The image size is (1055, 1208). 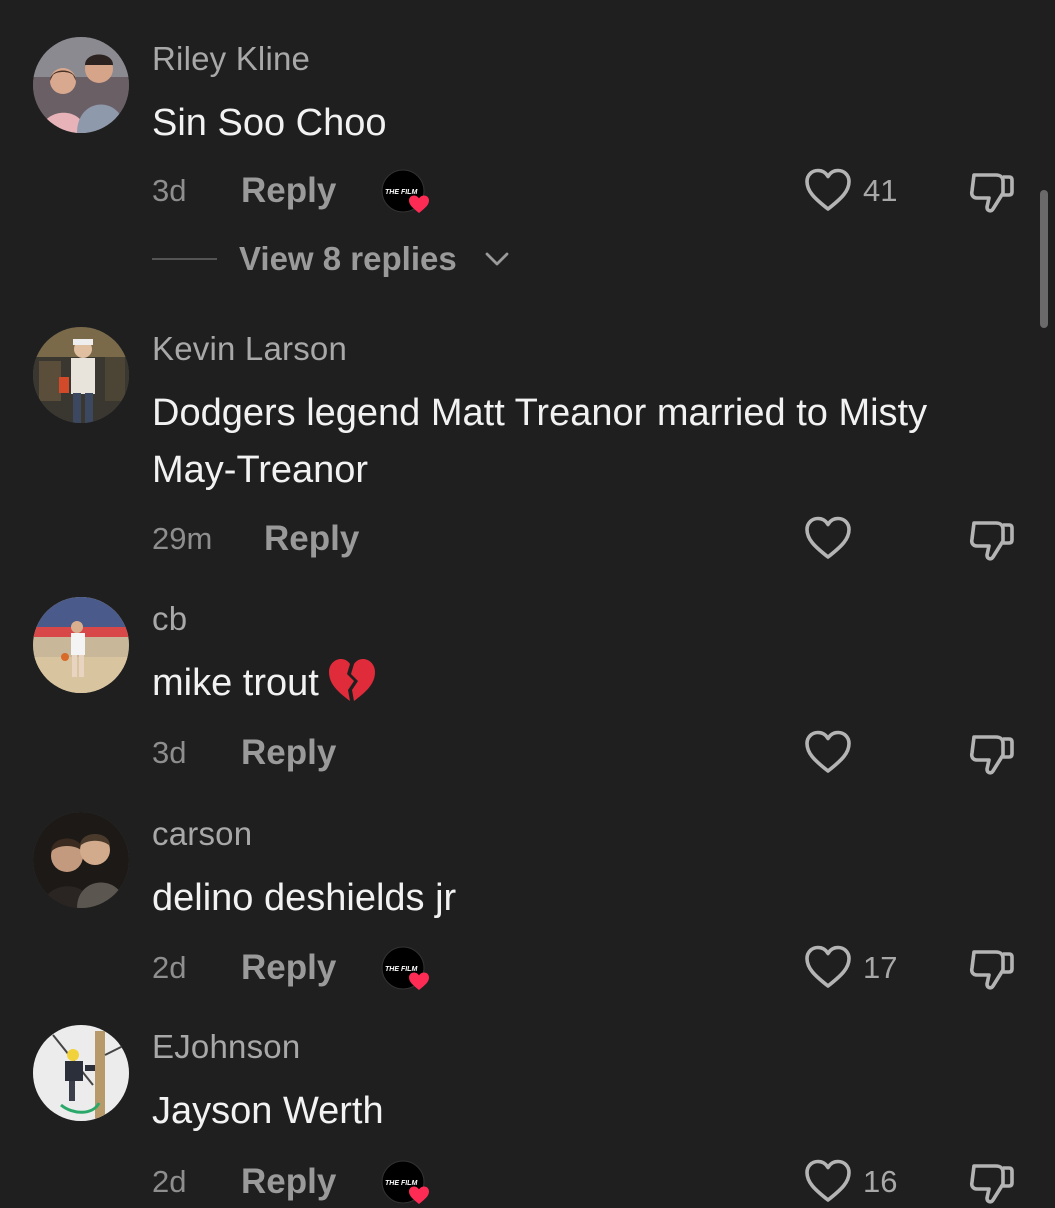 What do you see at coordinates (527, 192) in the screenshot?
I see `comment-actions: 3d Reply 41` at bounding box center [527, 192].